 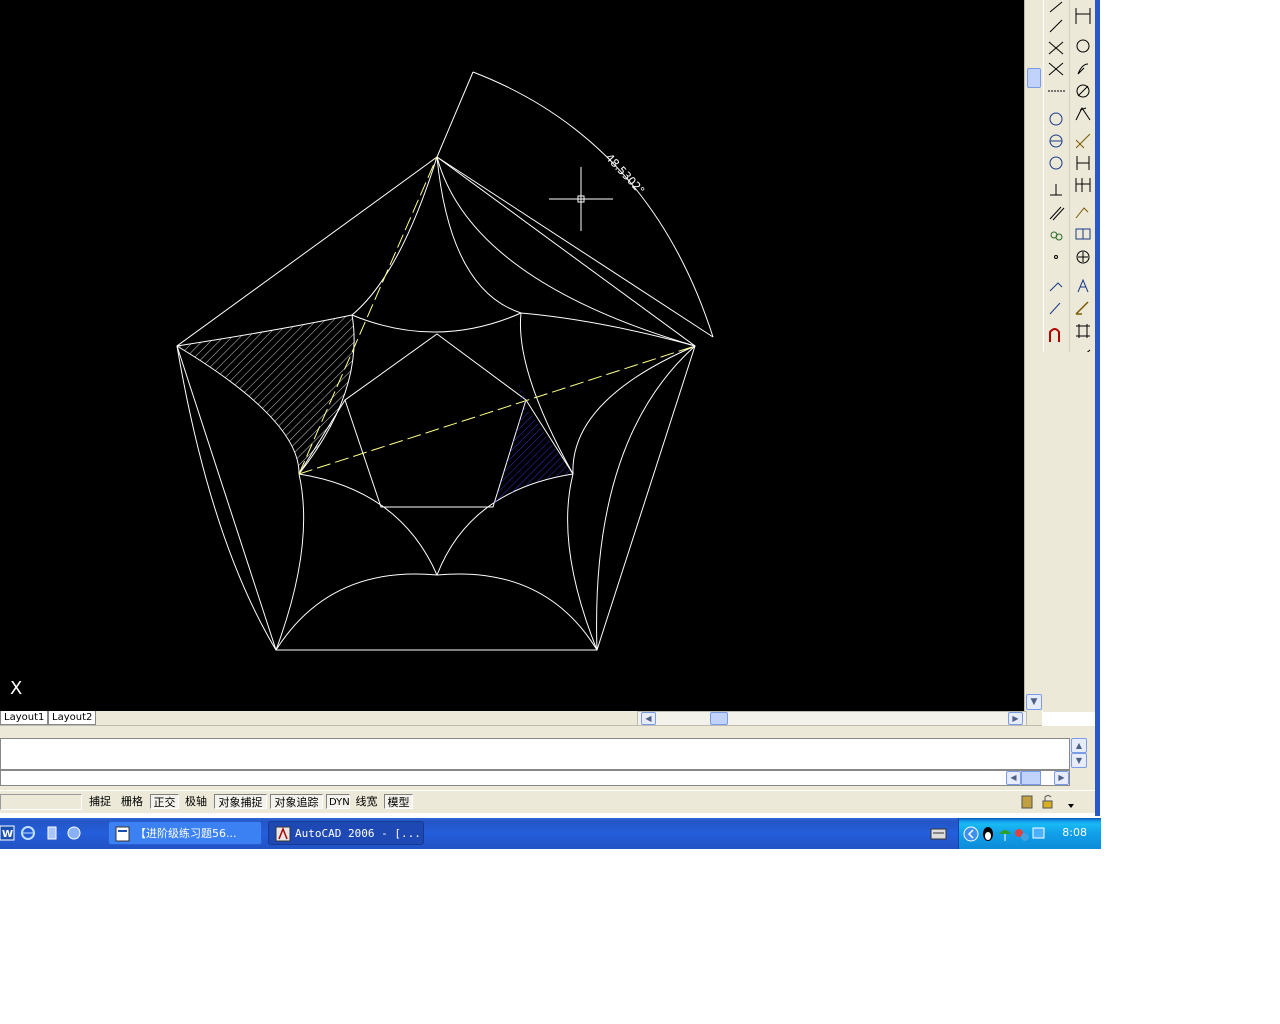 I want to click on tolerance-icon, so click(x=1082, y=308).